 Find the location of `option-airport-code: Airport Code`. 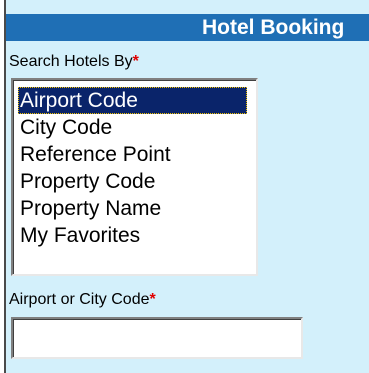

option-airport-code: Airport Code is located at coordinates (132, 100).